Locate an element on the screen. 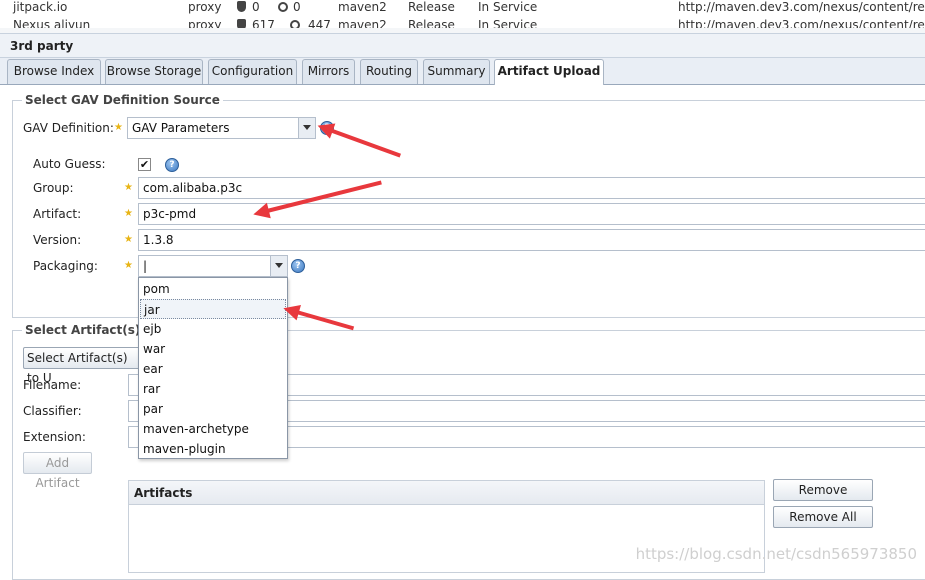  packaging-label: Packaging: is located at coordinates (65, 266).